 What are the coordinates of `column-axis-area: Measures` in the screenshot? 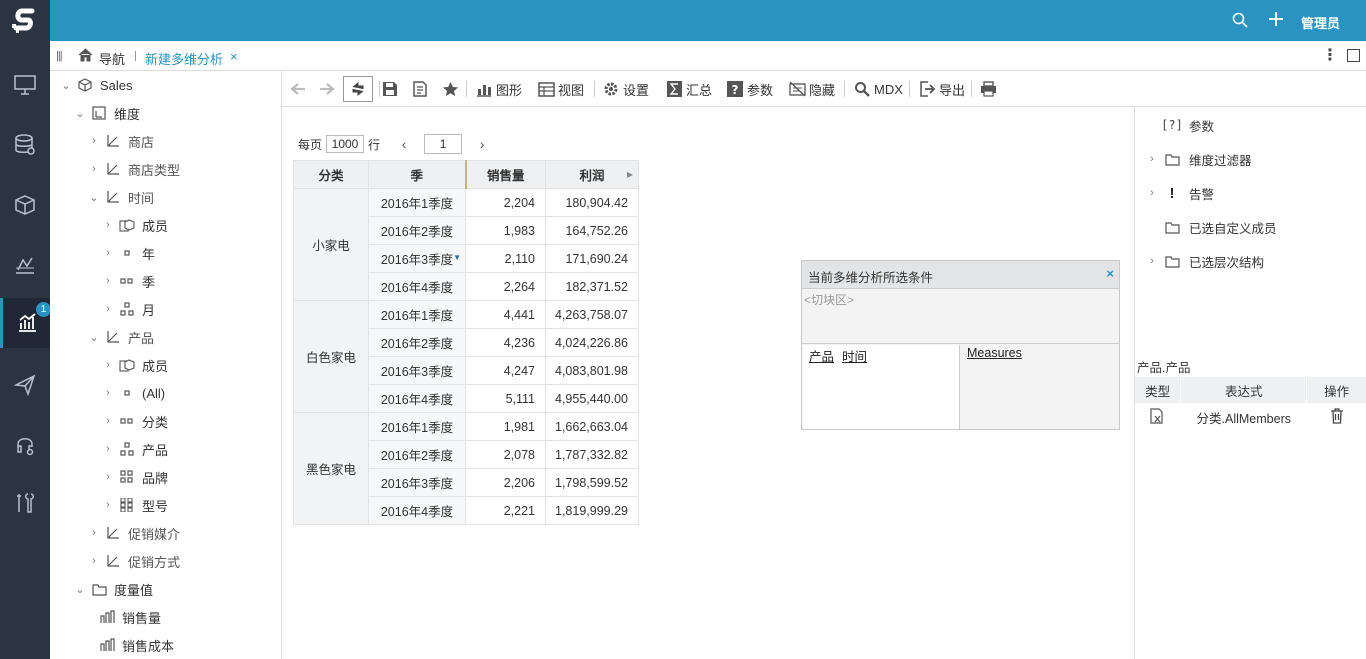 It's located at (1039, 387).